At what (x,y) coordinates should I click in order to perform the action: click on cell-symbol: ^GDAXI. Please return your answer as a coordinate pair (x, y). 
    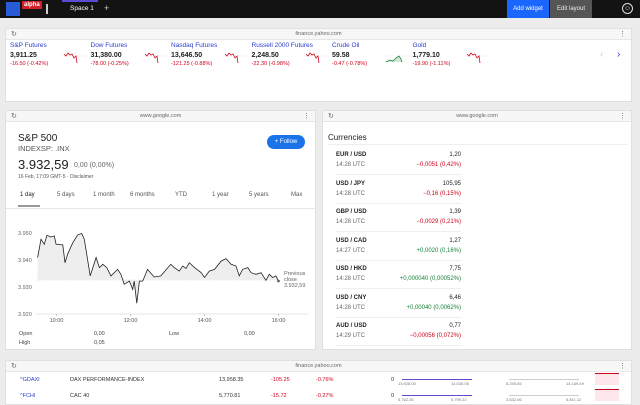
    Looking at the image, I should click on (30, 380).